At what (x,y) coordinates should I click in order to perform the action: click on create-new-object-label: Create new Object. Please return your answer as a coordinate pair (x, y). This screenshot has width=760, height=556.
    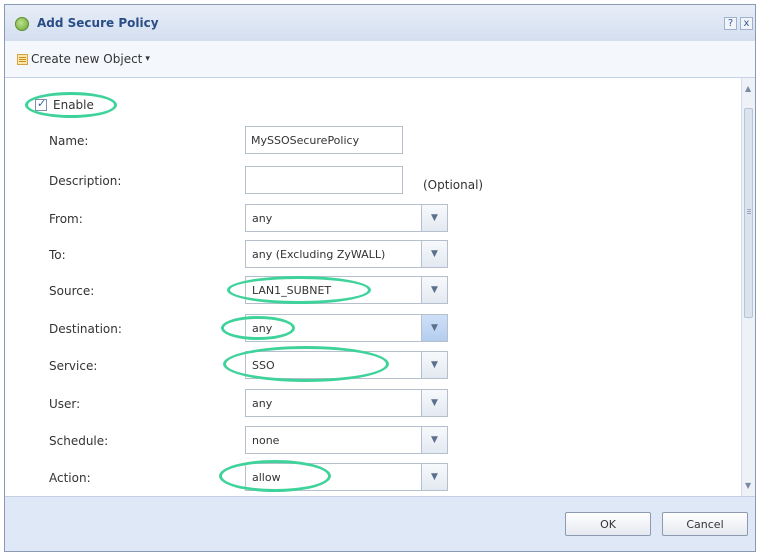
    Looking at the image, I should click on (87, 59).